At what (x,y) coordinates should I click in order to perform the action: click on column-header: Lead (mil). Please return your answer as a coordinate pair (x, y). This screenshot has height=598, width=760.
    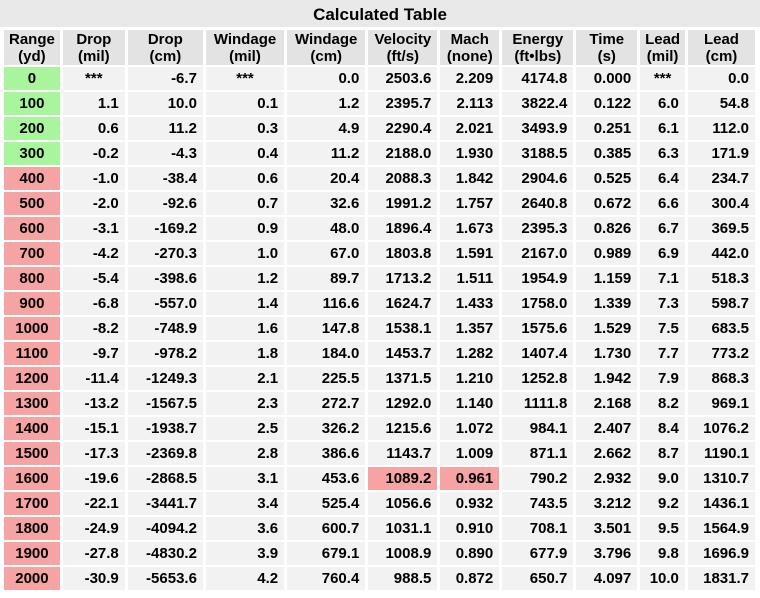
    Looking at the image, I should click on (662, 47).